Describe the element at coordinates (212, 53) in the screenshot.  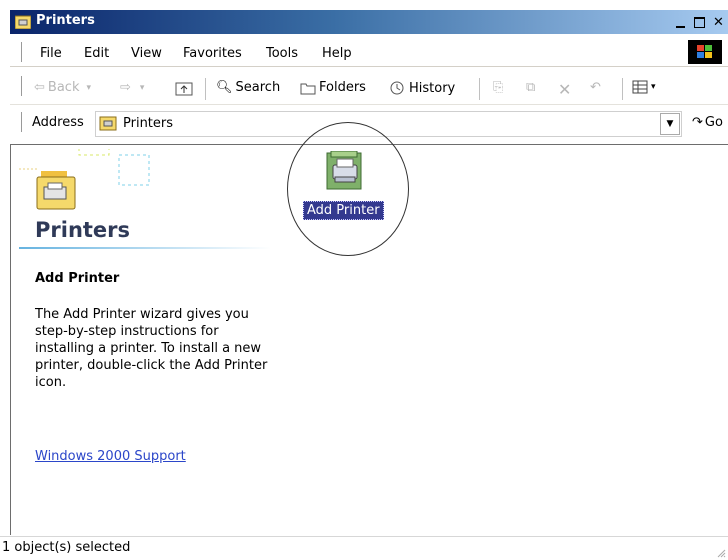
I see `menu-favorites: Favorites` at that location.